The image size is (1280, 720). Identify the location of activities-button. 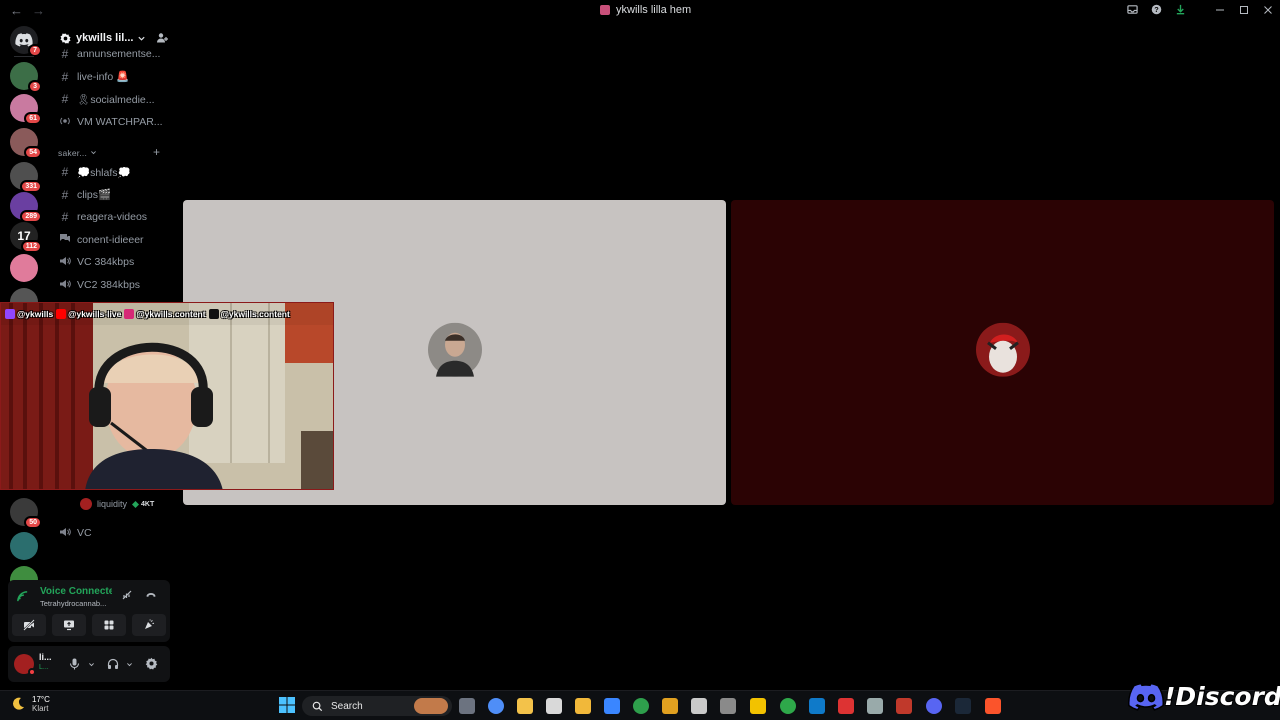
(109, 625).